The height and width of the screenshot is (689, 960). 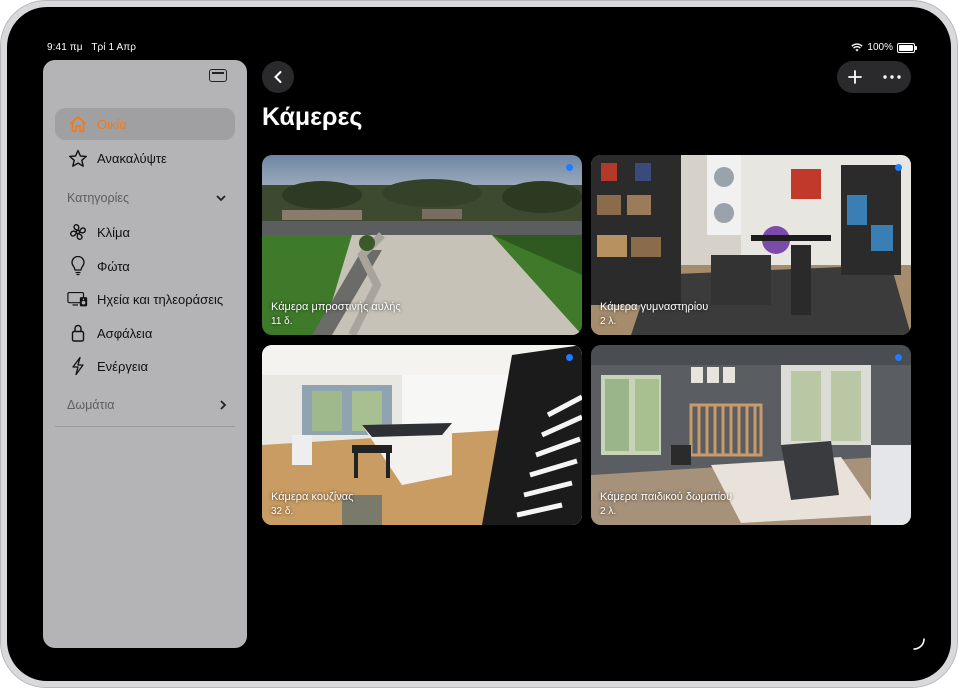 I want to click on sidebar-item-energy: Ενέργεια, so click(x=145, y=366).